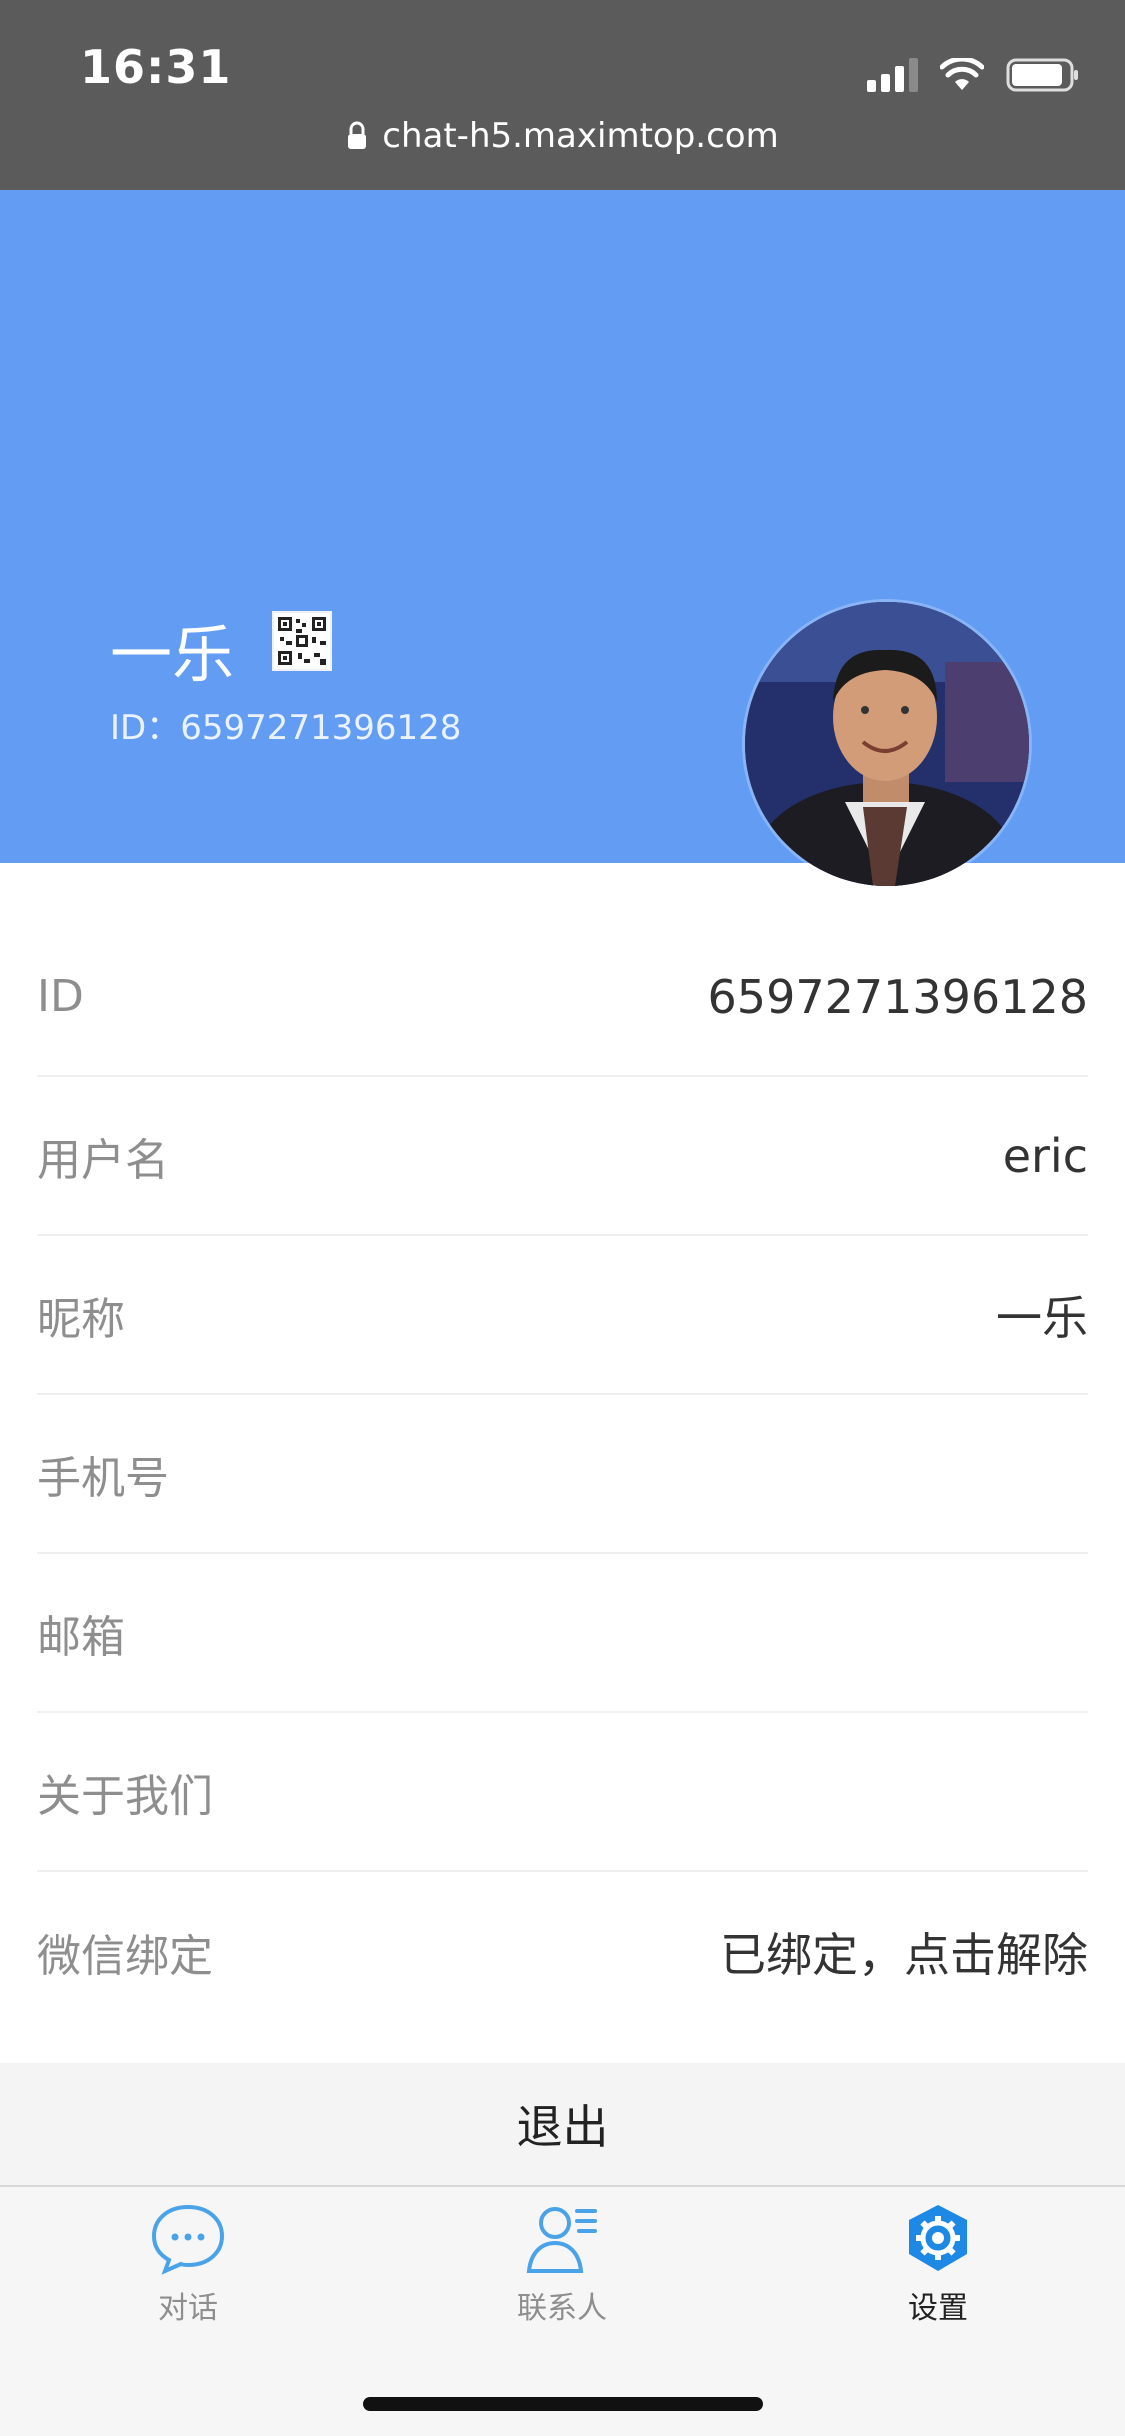 Image resolution: width=1125 pixels, height=2436 pixels. I want to click on contacts-icon, so click(561, 2240).